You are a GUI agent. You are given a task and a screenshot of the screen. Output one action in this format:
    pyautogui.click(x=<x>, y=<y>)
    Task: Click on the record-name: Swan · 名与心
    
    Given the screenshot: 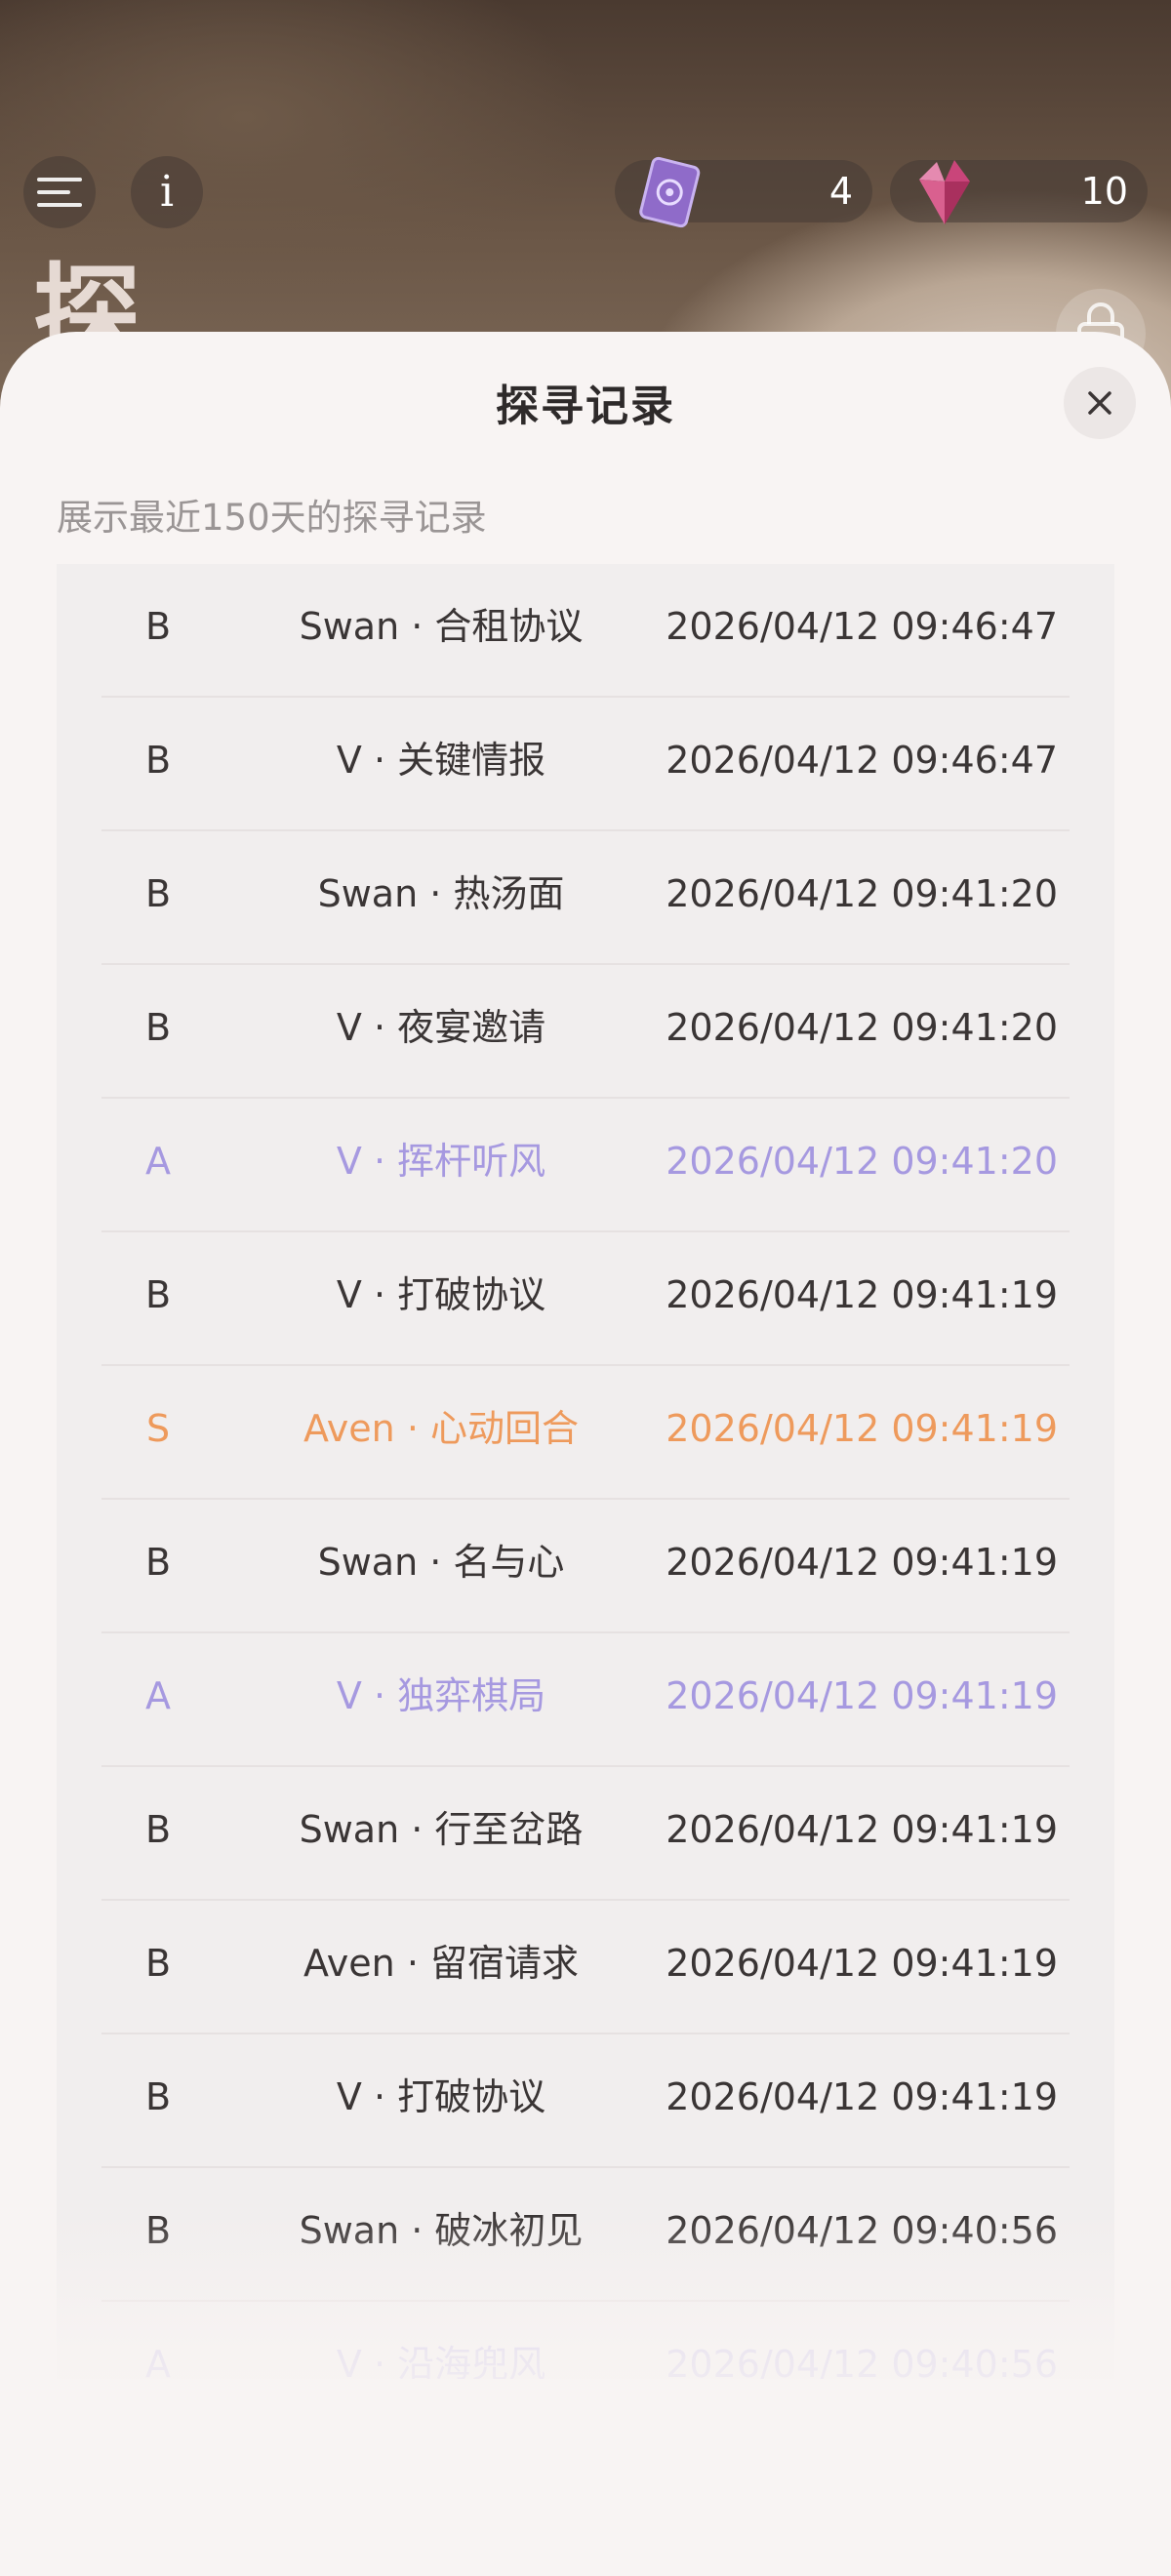 What is the action you would take?
    pyautogui.click(x=441, y=1562)
    